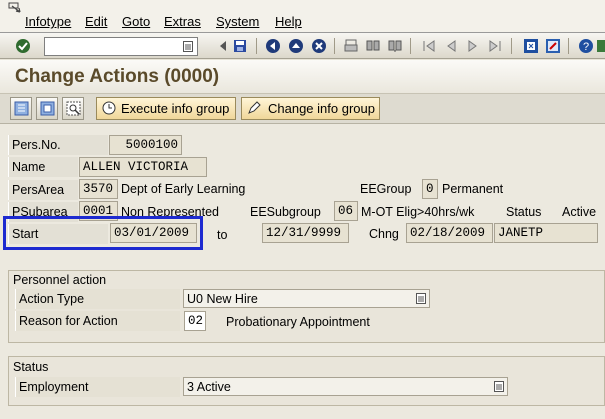 The image size is (605, 419). I want to click on pers-area-text: Dept of Early Learning, so click(183, 189).